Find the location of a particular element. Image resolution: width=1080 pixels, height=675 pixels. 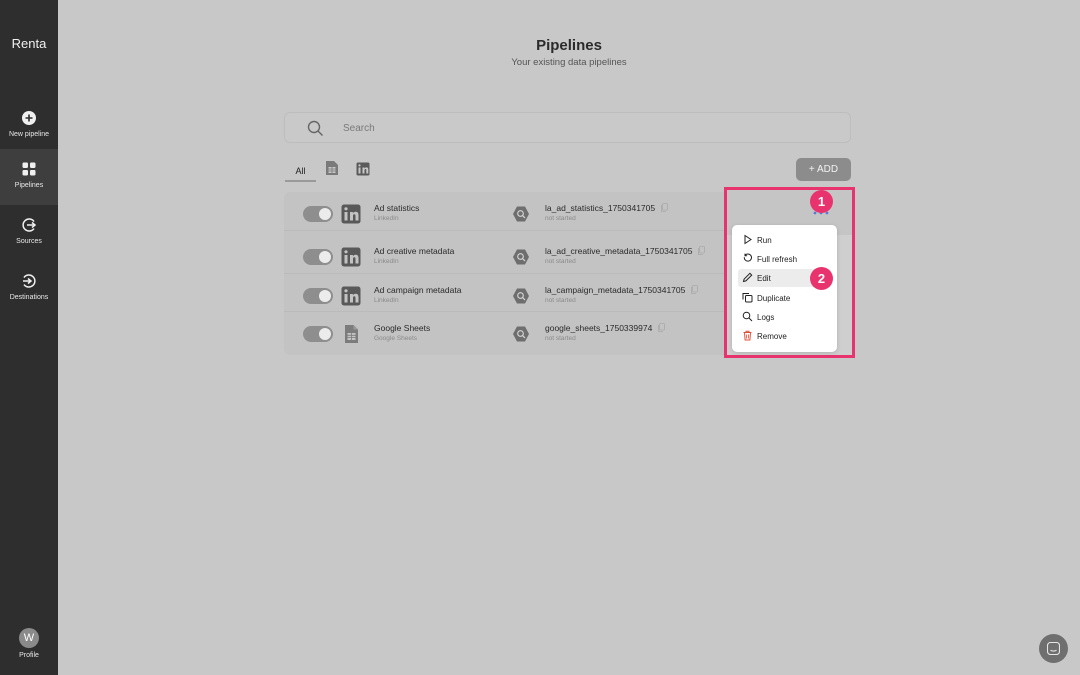

pipeline-table: la_ad_statistics_1750341705 is located at coordinates (607, 208).